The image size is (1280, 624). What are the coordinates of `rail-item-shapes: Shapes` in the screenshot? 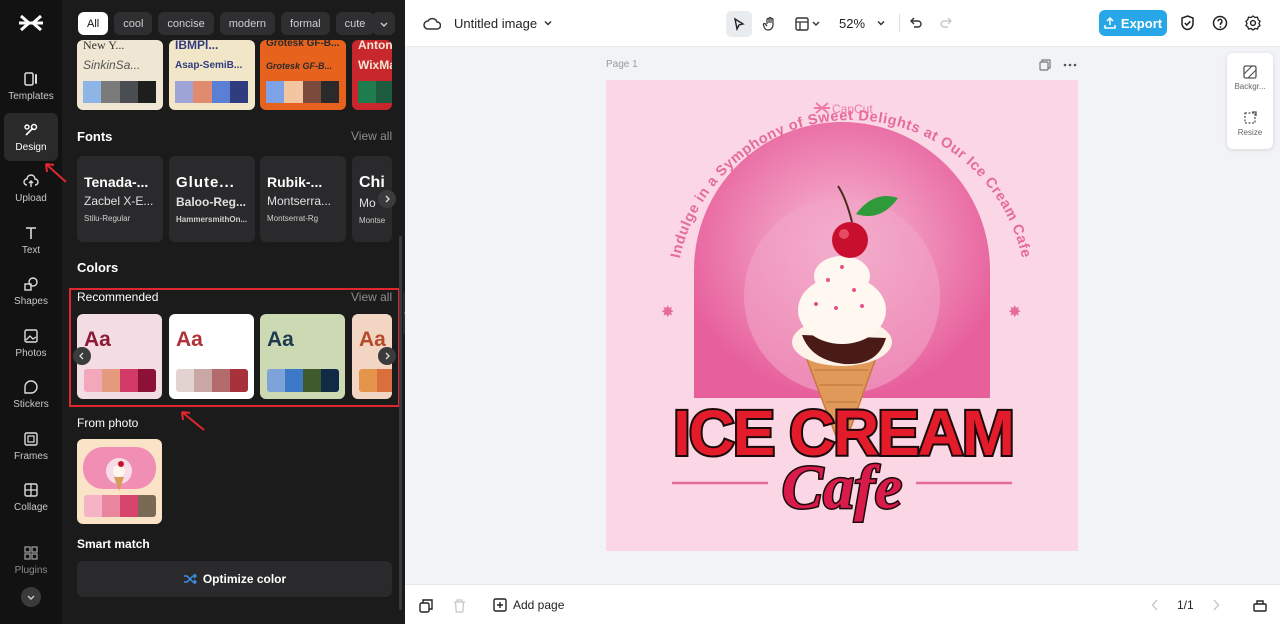 It's located at (31, 291).